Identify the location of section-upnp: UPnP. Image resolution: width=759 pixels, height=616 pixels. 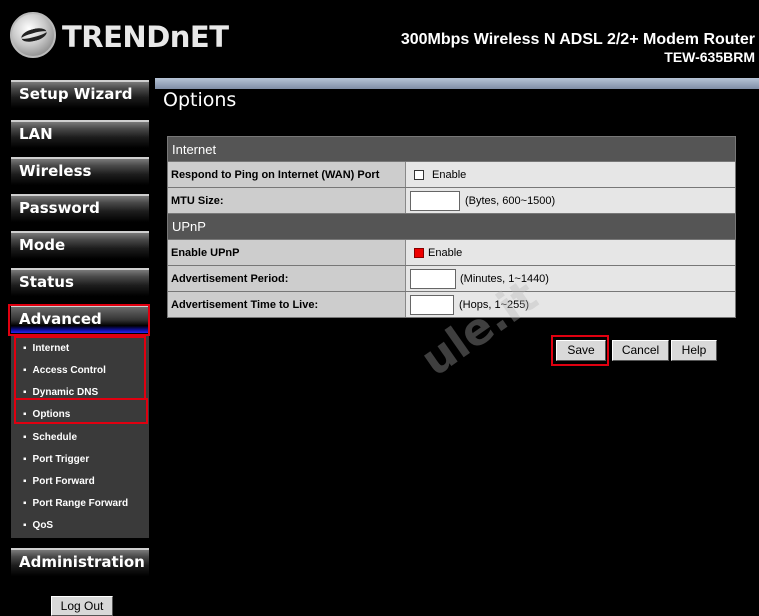
(451, 227).